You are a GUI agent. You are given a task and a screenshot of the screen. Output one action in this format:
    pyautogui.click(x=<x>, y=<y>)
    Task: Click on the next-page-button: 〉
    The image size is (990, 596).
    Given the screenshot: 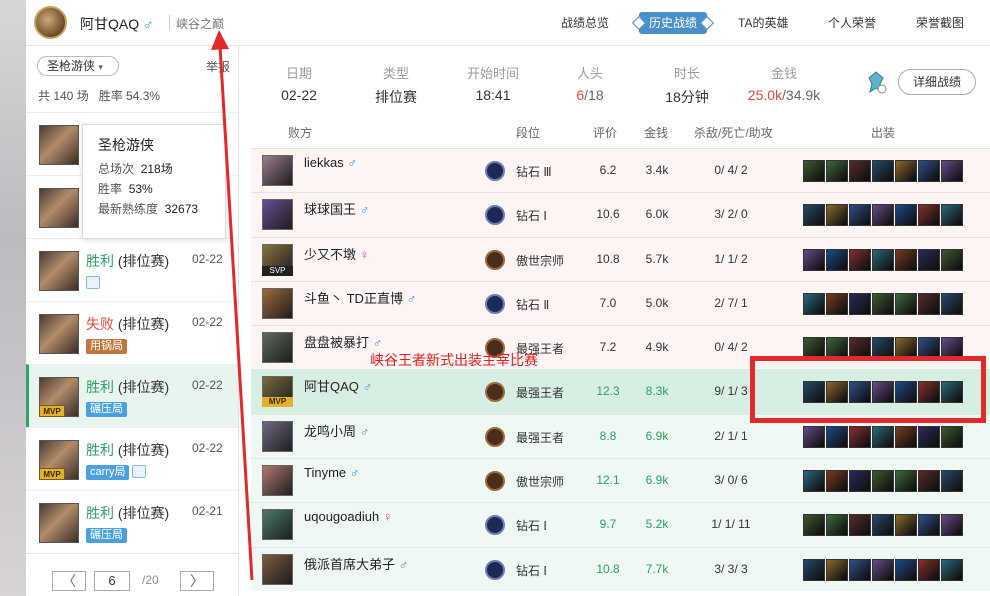 What is the action you would take?
    pyautogui.click(x=197, y=581)
    